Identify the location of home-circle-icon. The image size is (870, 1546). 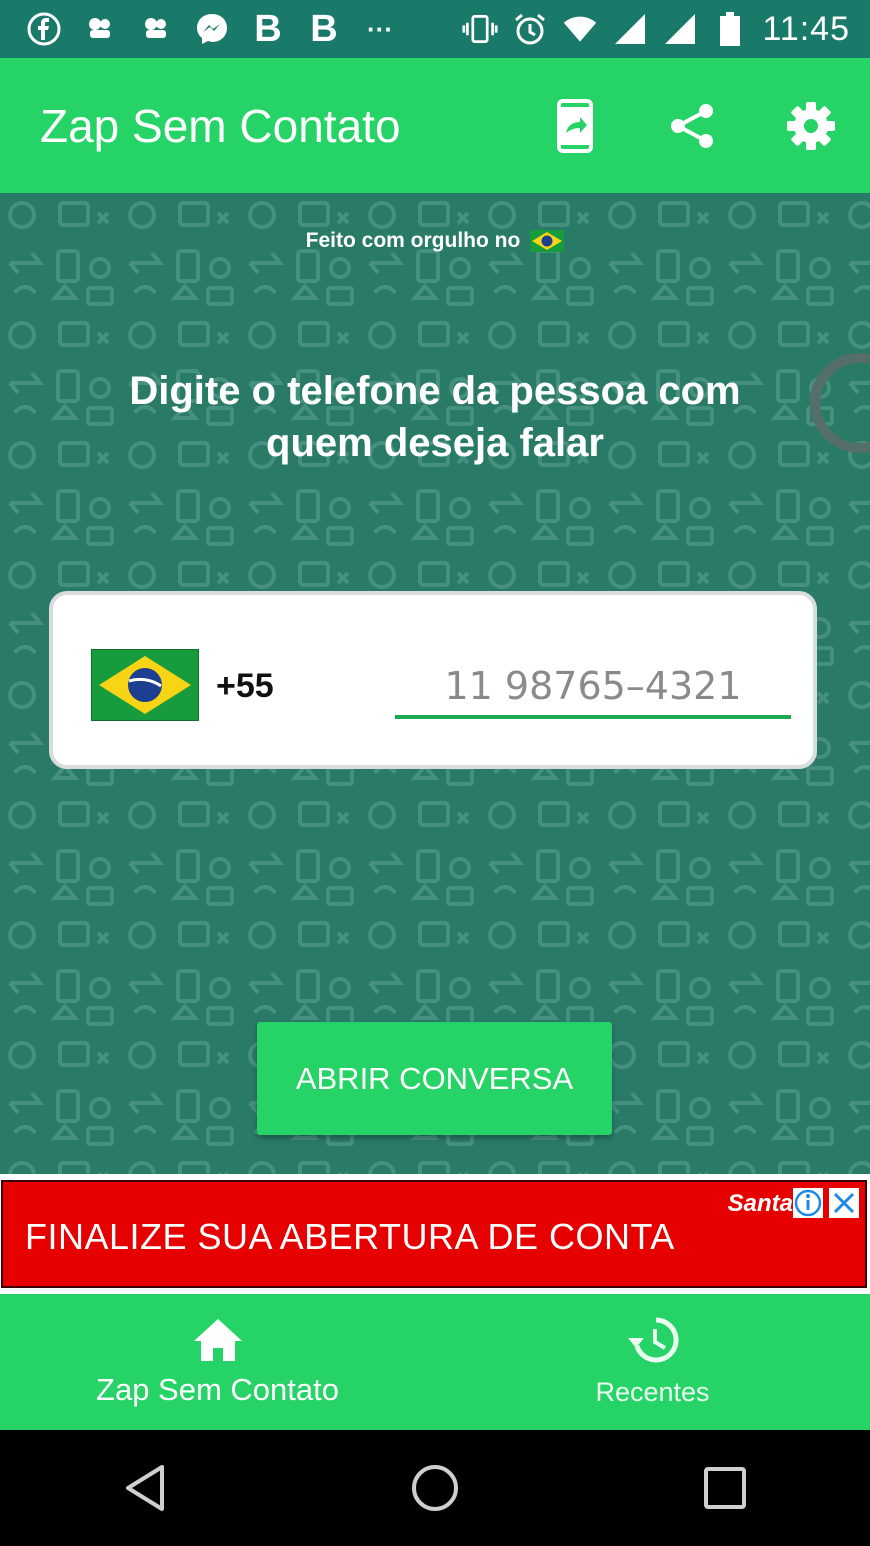
(435, 1488).